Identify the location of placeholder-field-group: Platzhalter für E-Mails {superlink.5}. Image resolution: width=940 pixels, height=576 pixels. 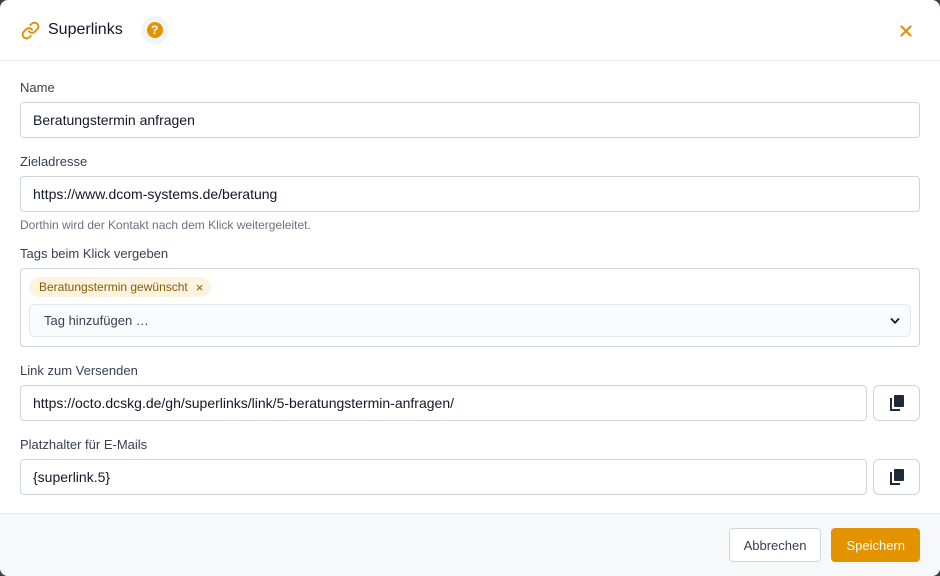
(470, 466).